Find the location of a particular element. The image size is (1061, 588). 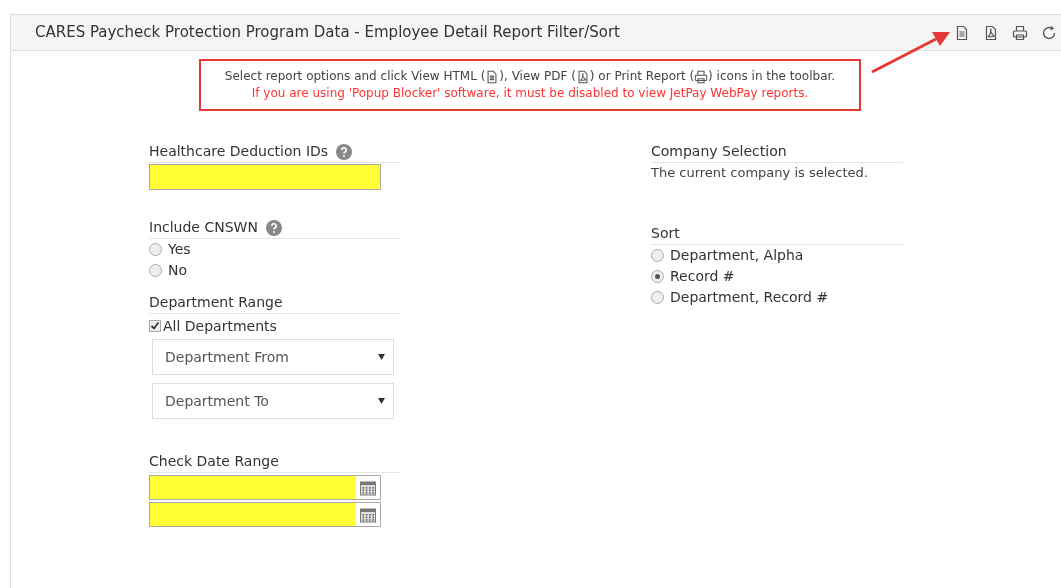

print-button is located at coordinates (1020, 32).